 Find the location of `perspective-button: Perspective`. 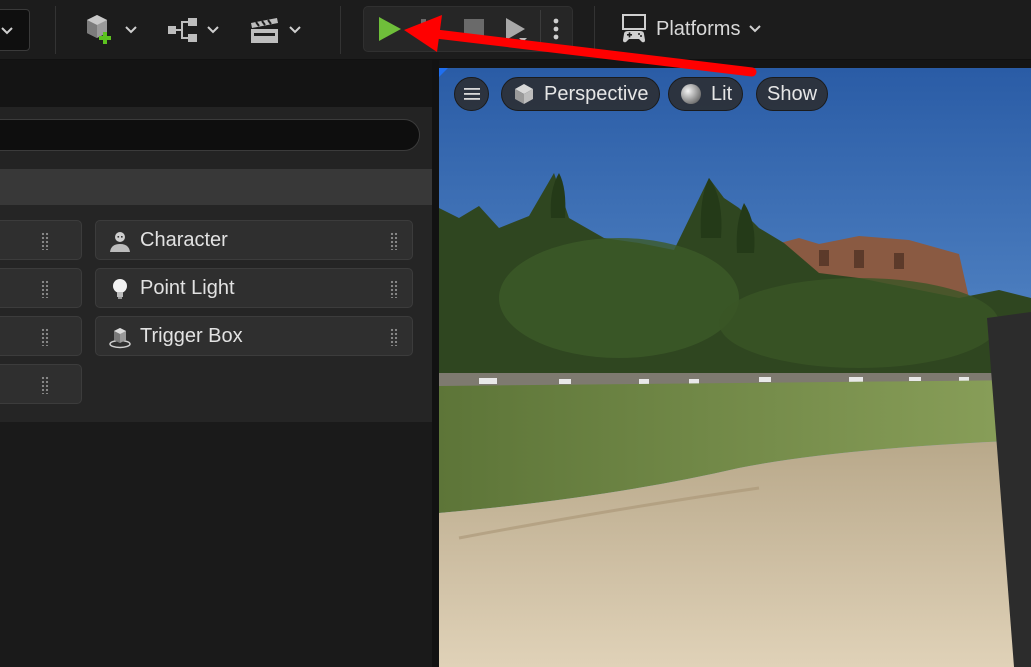

perspective-button: Perspective is located at coordinates (580, 94).